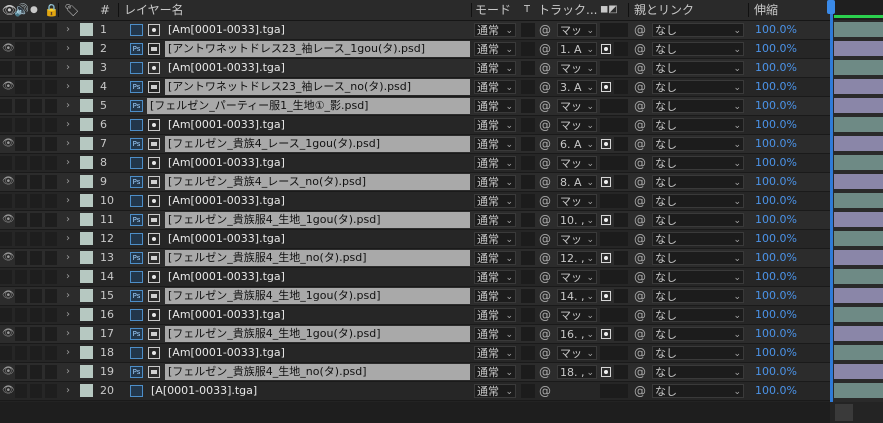 The width and height of the screenshot is (883, 423). Describe the element at coordinates (317, 220) in the screenshot. I see `layer-name: [フェルゼン_貴族服4_生地_1gou(タ).psd]` at that location.